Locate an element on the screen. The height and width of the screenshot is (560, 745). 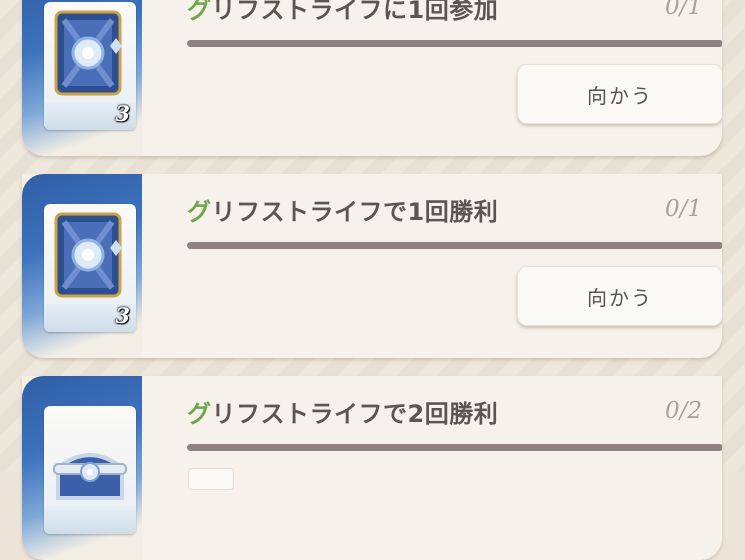
title-text: リフストライフに1回参加 is located at coordinates (355, 12).